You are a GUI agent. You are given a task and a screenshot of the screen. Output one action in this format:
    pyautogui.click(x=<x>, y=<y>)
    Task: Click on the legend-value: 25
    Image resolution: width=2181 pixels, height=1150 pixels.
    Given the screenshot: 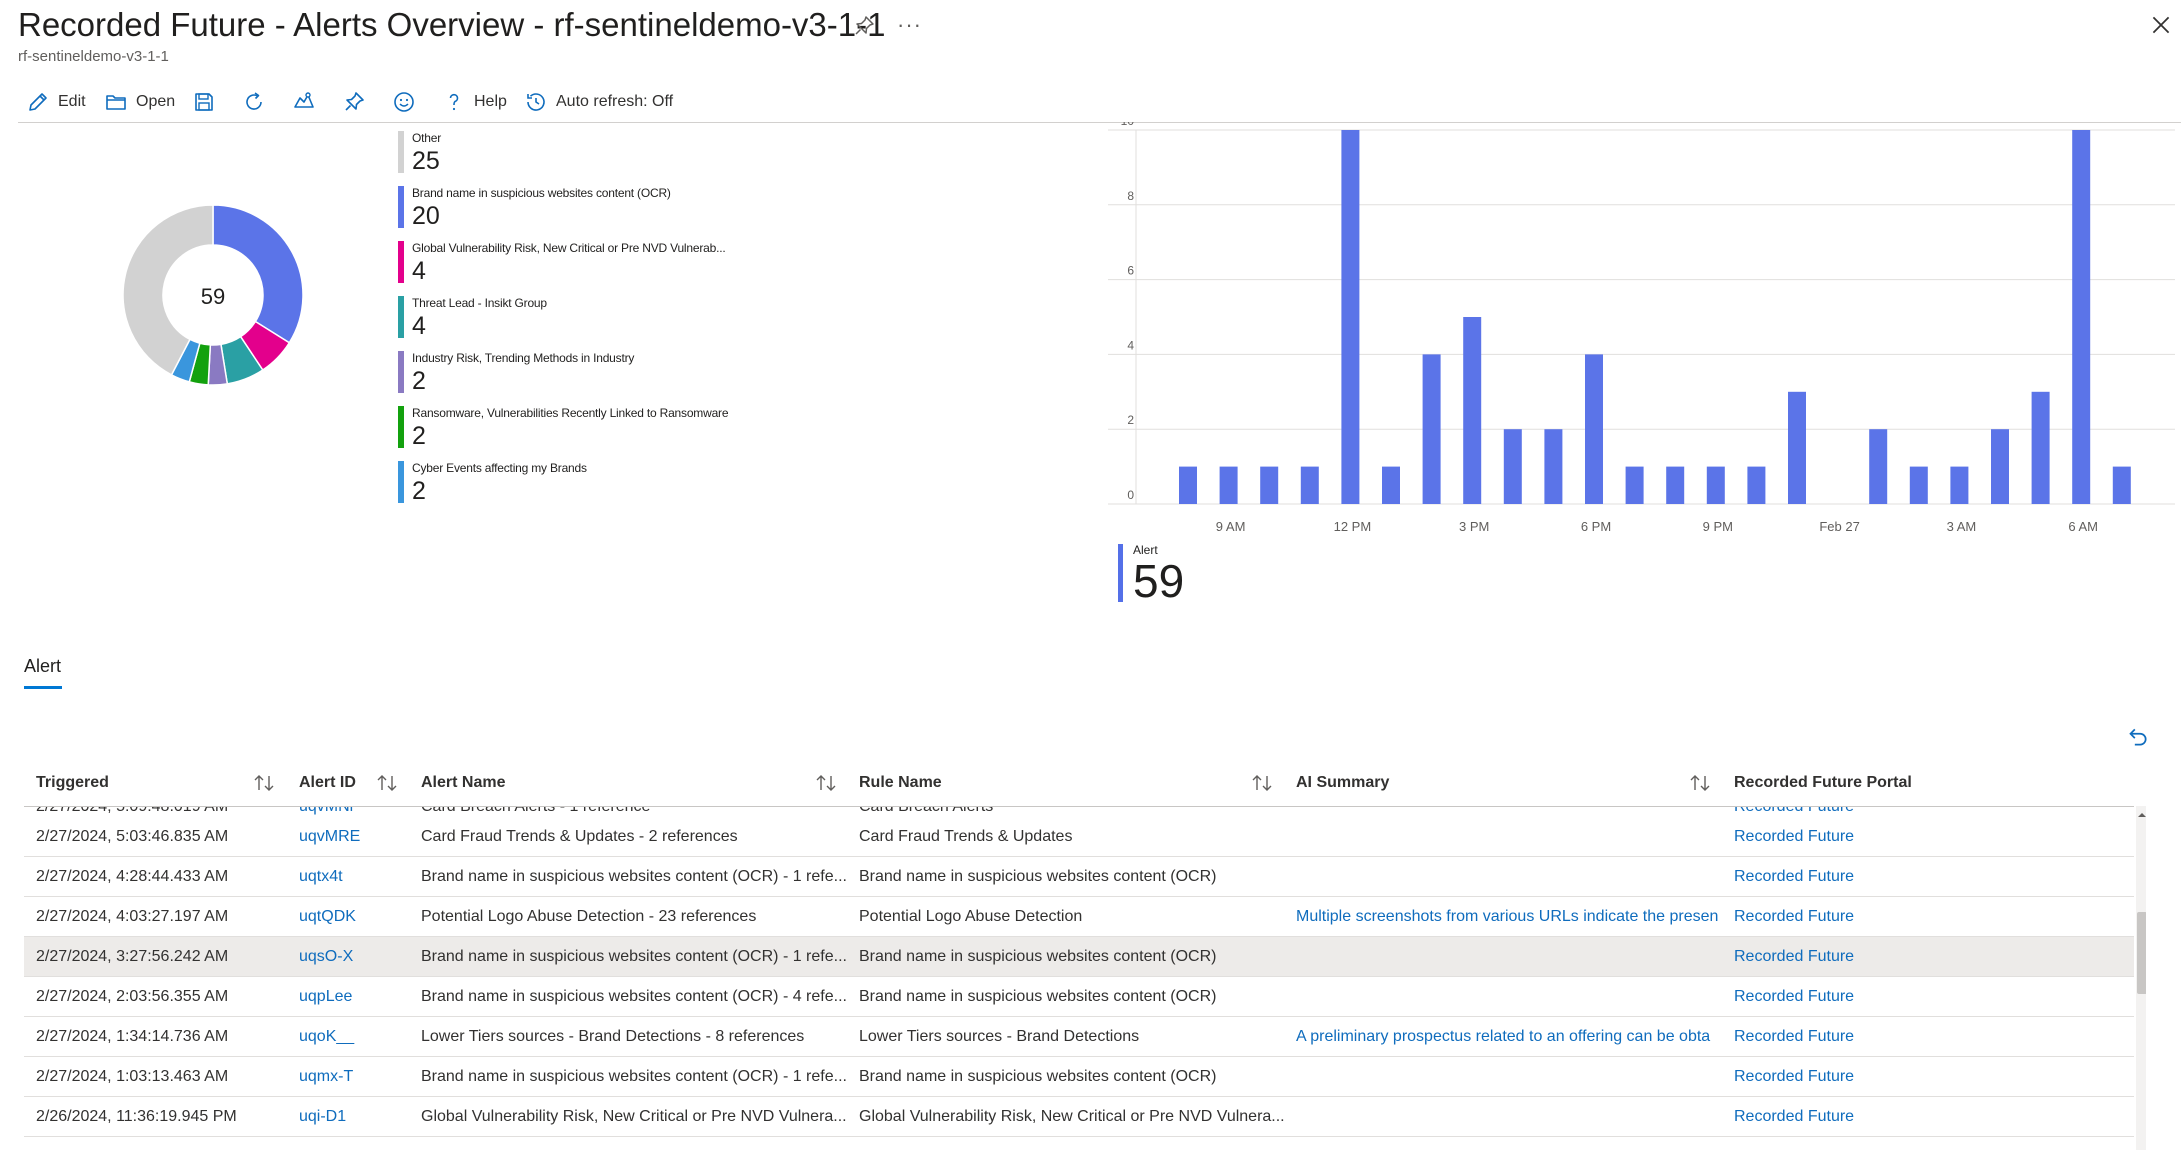 What is the action you would take?
    pyautogui.click(x=426, y=161)
    